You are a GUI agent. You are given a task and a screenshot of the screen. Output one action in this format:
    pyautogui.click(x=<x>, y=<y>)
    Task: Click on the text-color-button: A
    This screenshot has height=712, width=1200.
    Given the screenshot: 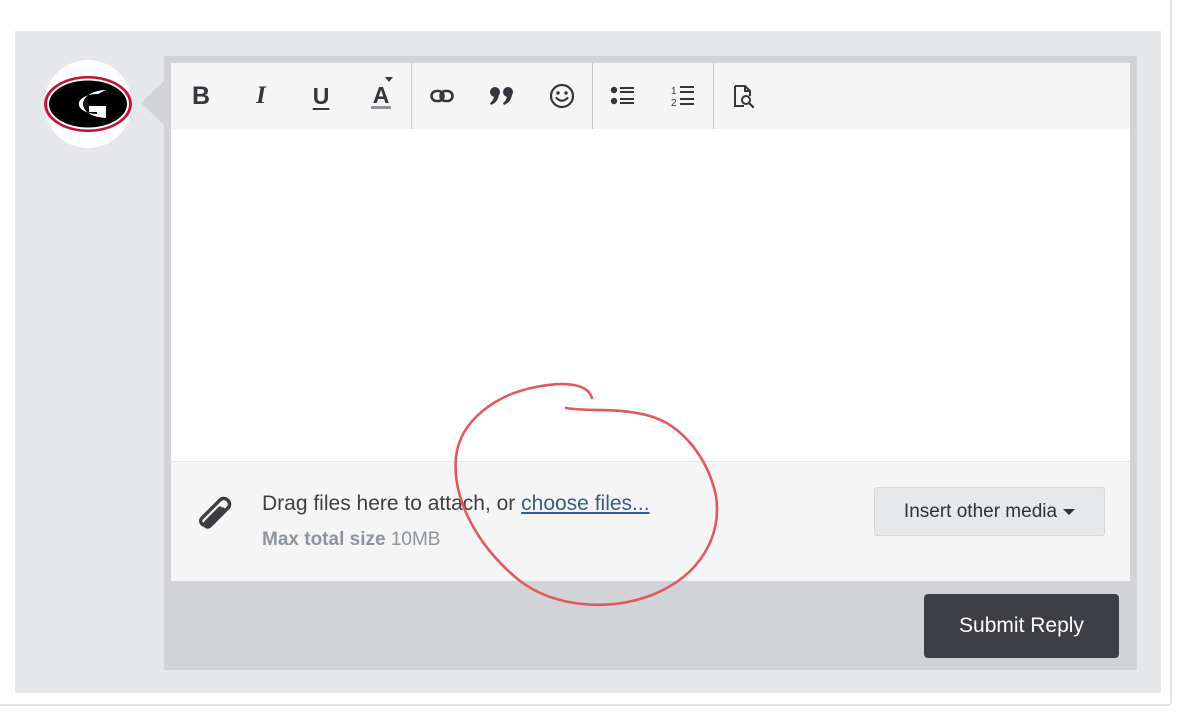 What is the action you would take?
    pyautogui.click(x=381, y=96)
    